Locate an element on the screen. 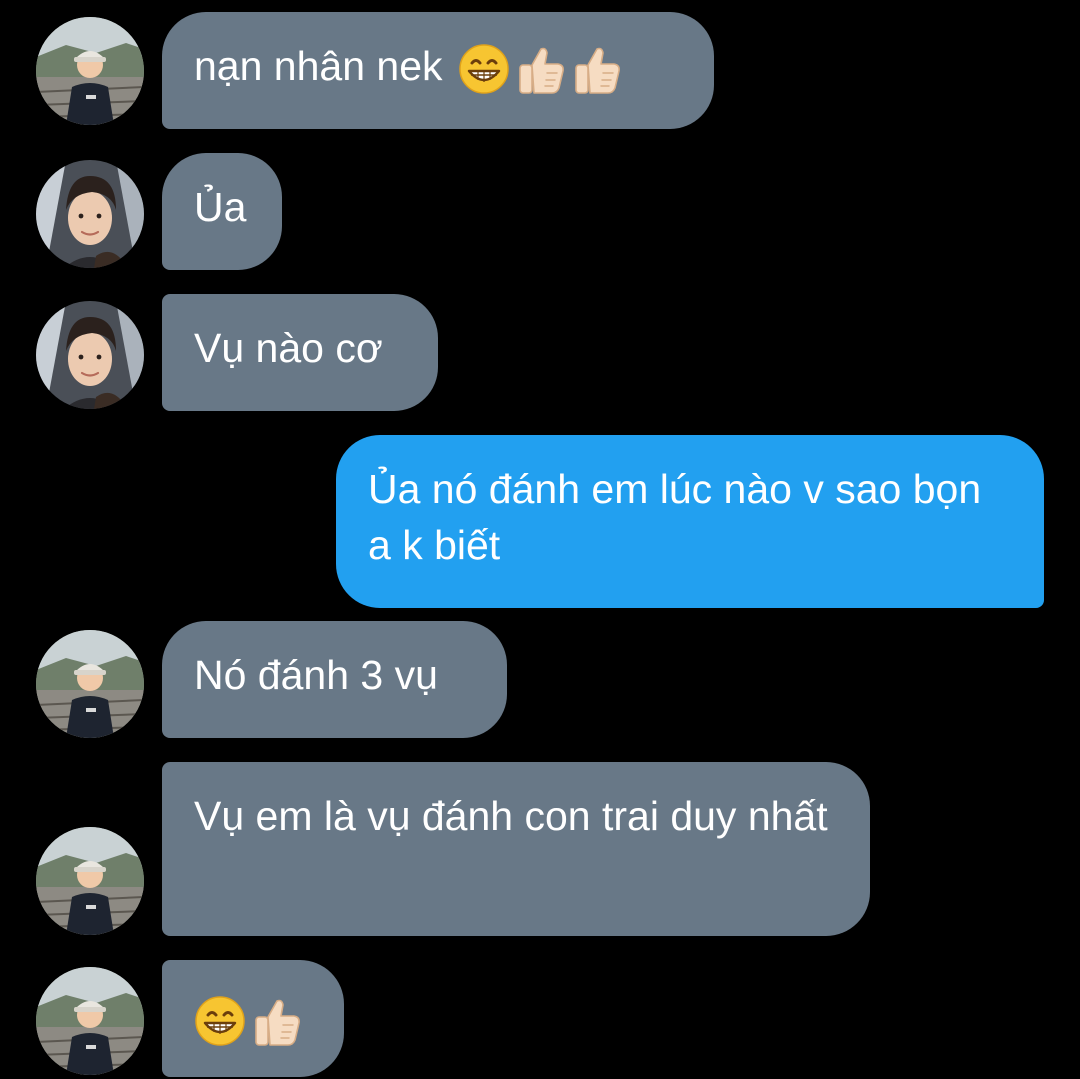  message-bubble-outgoing: Ủa nó đánh em lúc nào v sao bọn a k biết is located at coordinates (690, 521).